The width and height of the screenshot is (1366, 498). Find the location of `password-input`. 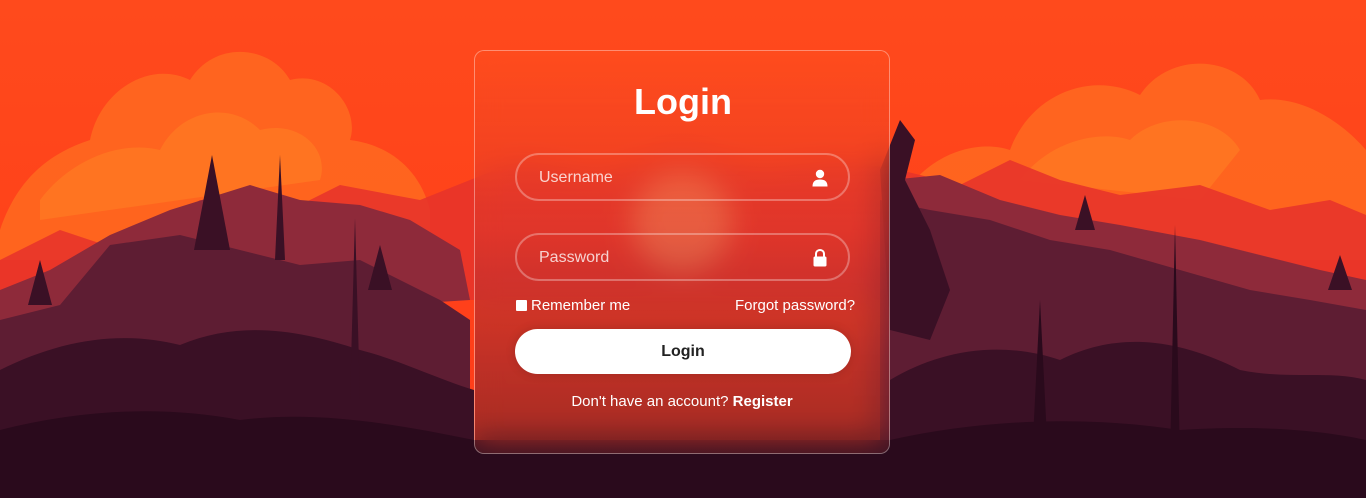

password-input is located at coordinates (669, 258).